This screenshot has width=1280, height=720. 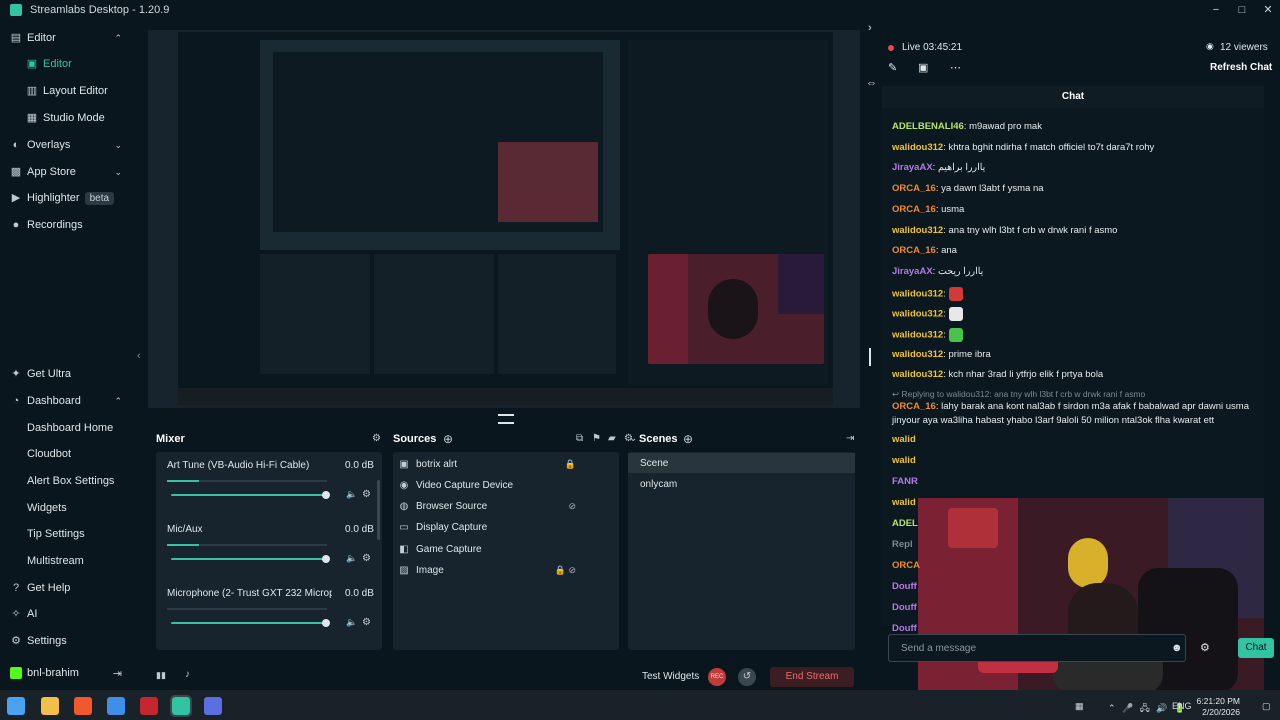 What do you see at coordinates (871, 83) in the screenshot?
I see `resize-handle-icon: ⇔` at bounding box center [871, 83].